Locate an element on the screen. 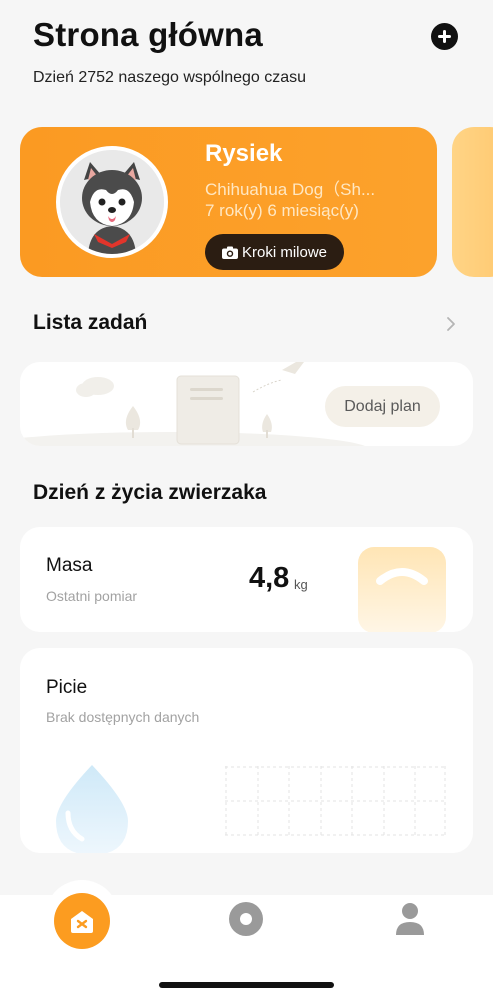  pet-age: 7 rok(y) 6 miesiąc(y) is located at coordinates (282, 210).